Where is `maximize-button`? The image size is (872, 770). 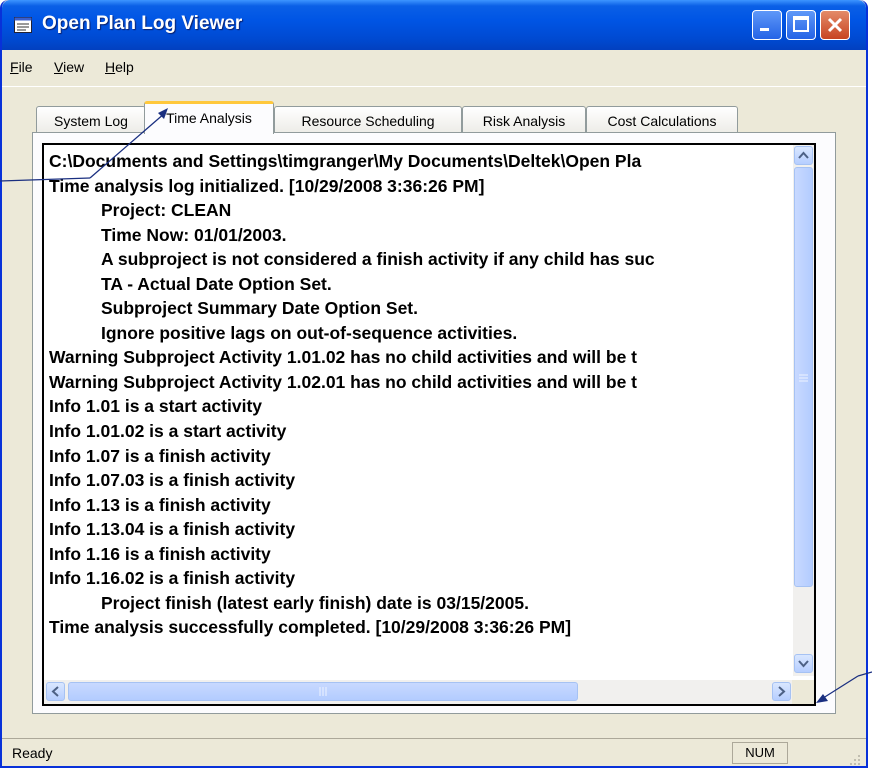 maximize-button is located at coordinates (801, 25).